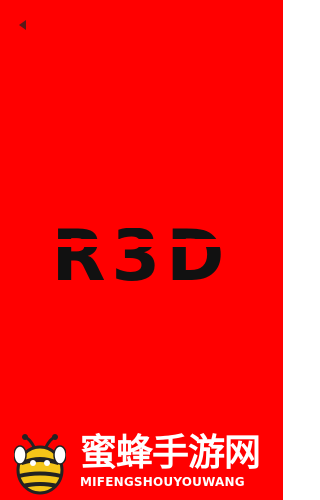  I want to click on game-title-text: R3D, so click(141, 252).